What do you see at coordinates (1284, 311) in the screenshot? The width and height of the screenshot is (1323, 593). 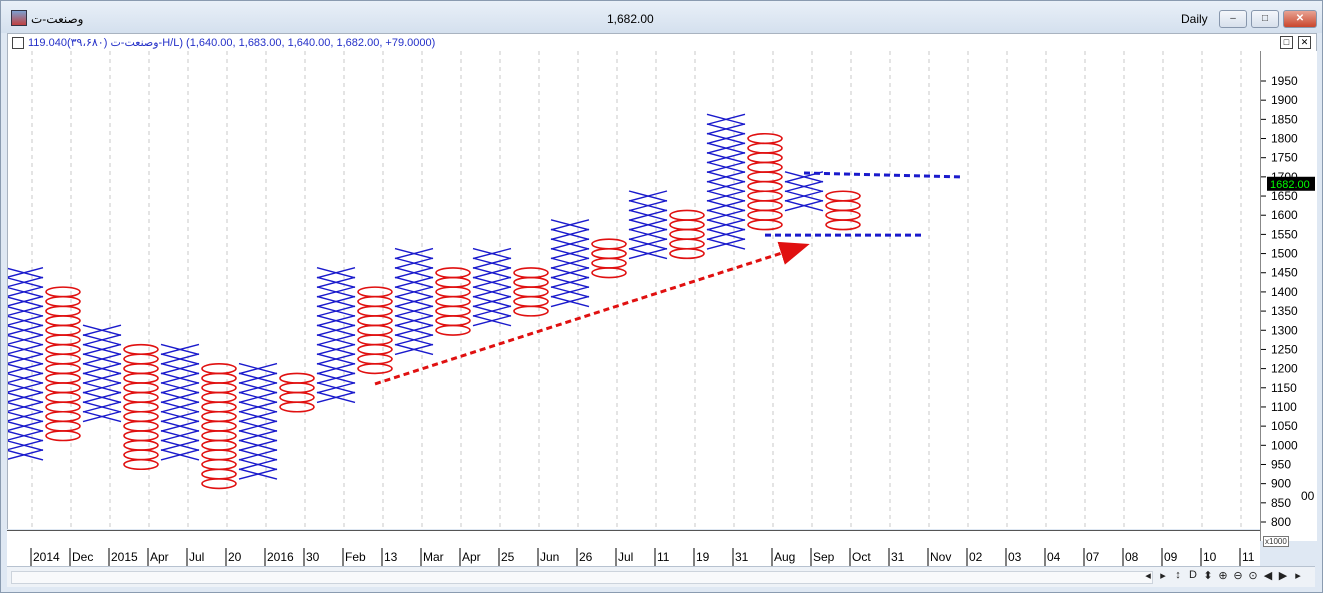 I see `y-tick-label: 1350` at bounding box center [1284, 311].